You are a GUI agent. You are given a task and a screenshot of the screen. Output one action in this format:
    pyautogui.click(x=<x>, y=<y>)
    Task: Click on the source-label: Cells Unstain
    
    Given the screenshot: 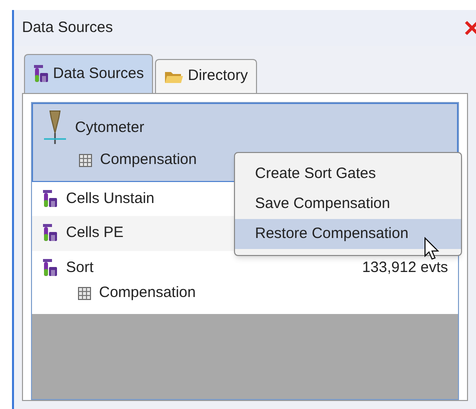 What is the action you would take?
    pyautogui.click(x=110, y=198)
    